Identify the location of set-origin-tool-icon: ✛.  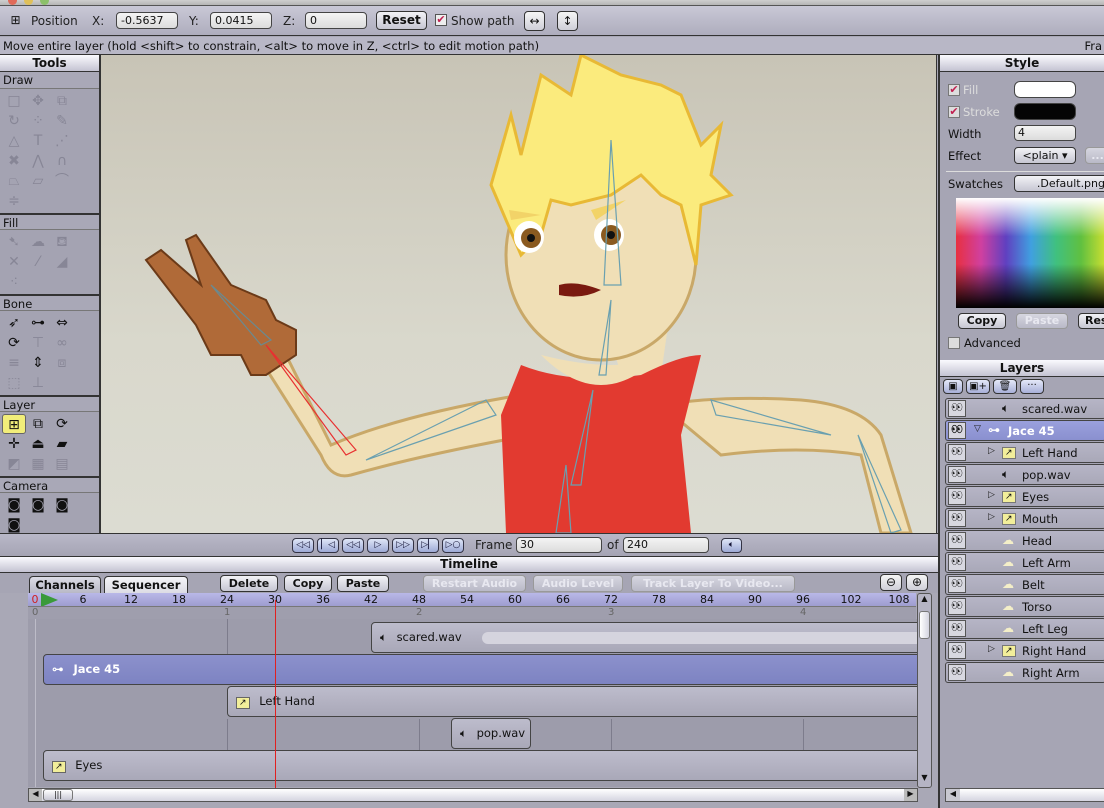
(14, 444).